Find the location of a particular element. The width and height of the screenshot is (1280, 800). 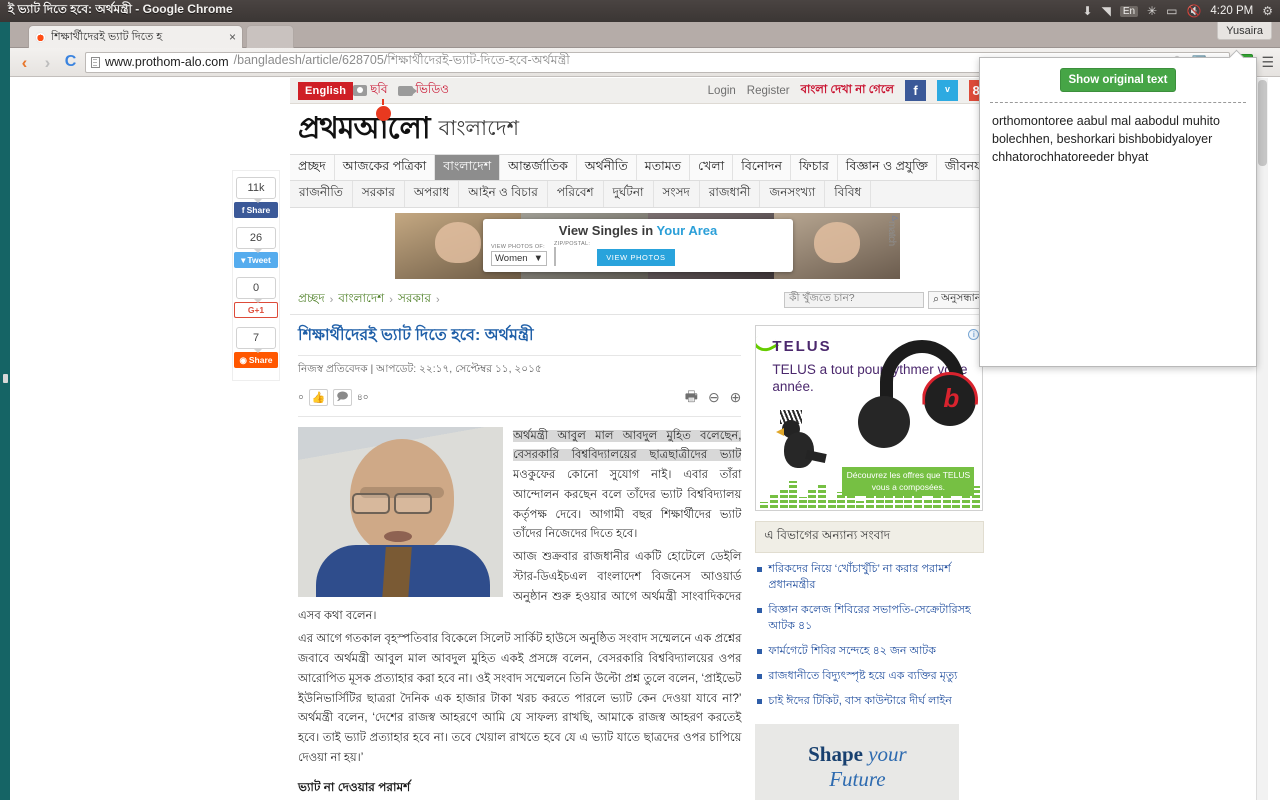

register-link: Register is located at coordinates (768, 91).